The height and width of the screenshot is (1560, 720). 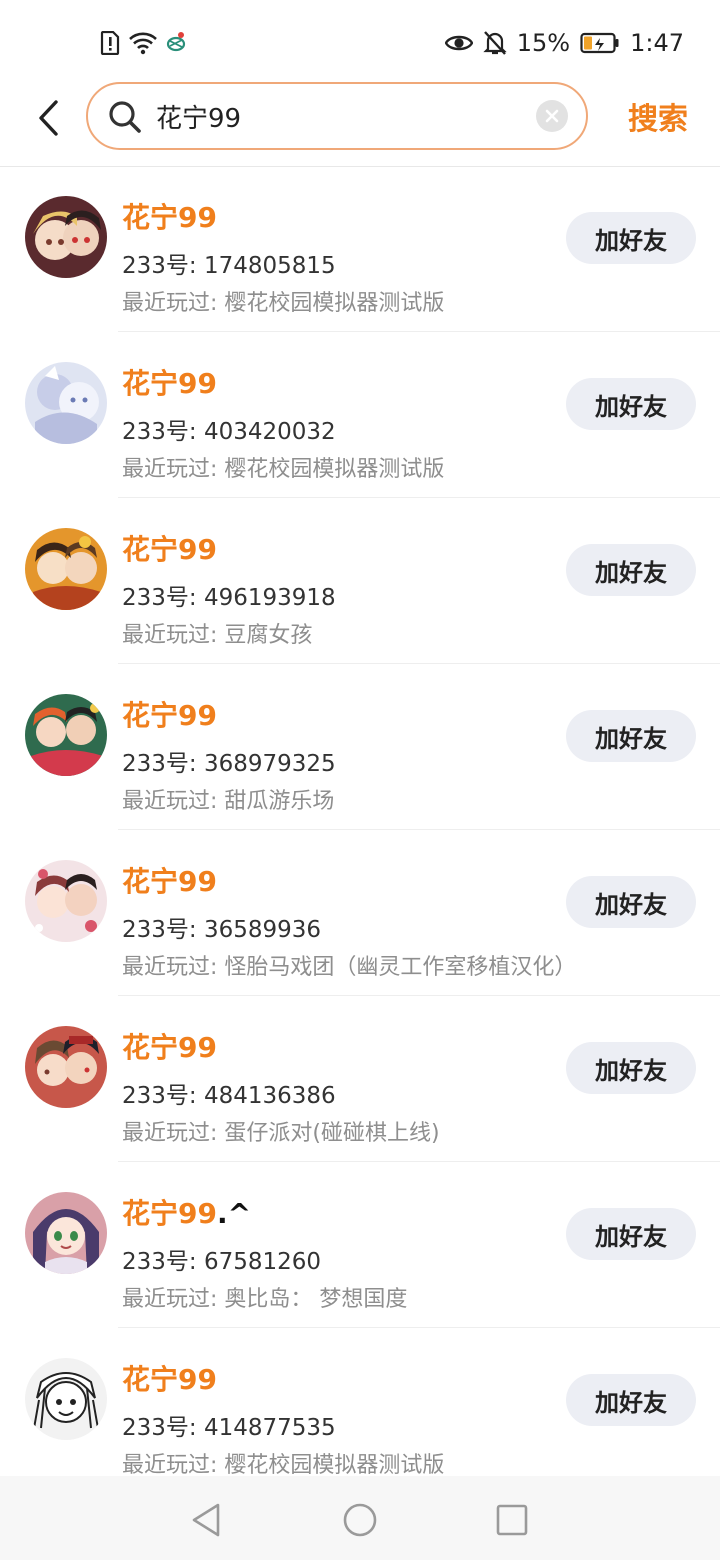 I want to click on recently-played: 最近玩过: 豆腐女孩, so click(x=217, y=635).